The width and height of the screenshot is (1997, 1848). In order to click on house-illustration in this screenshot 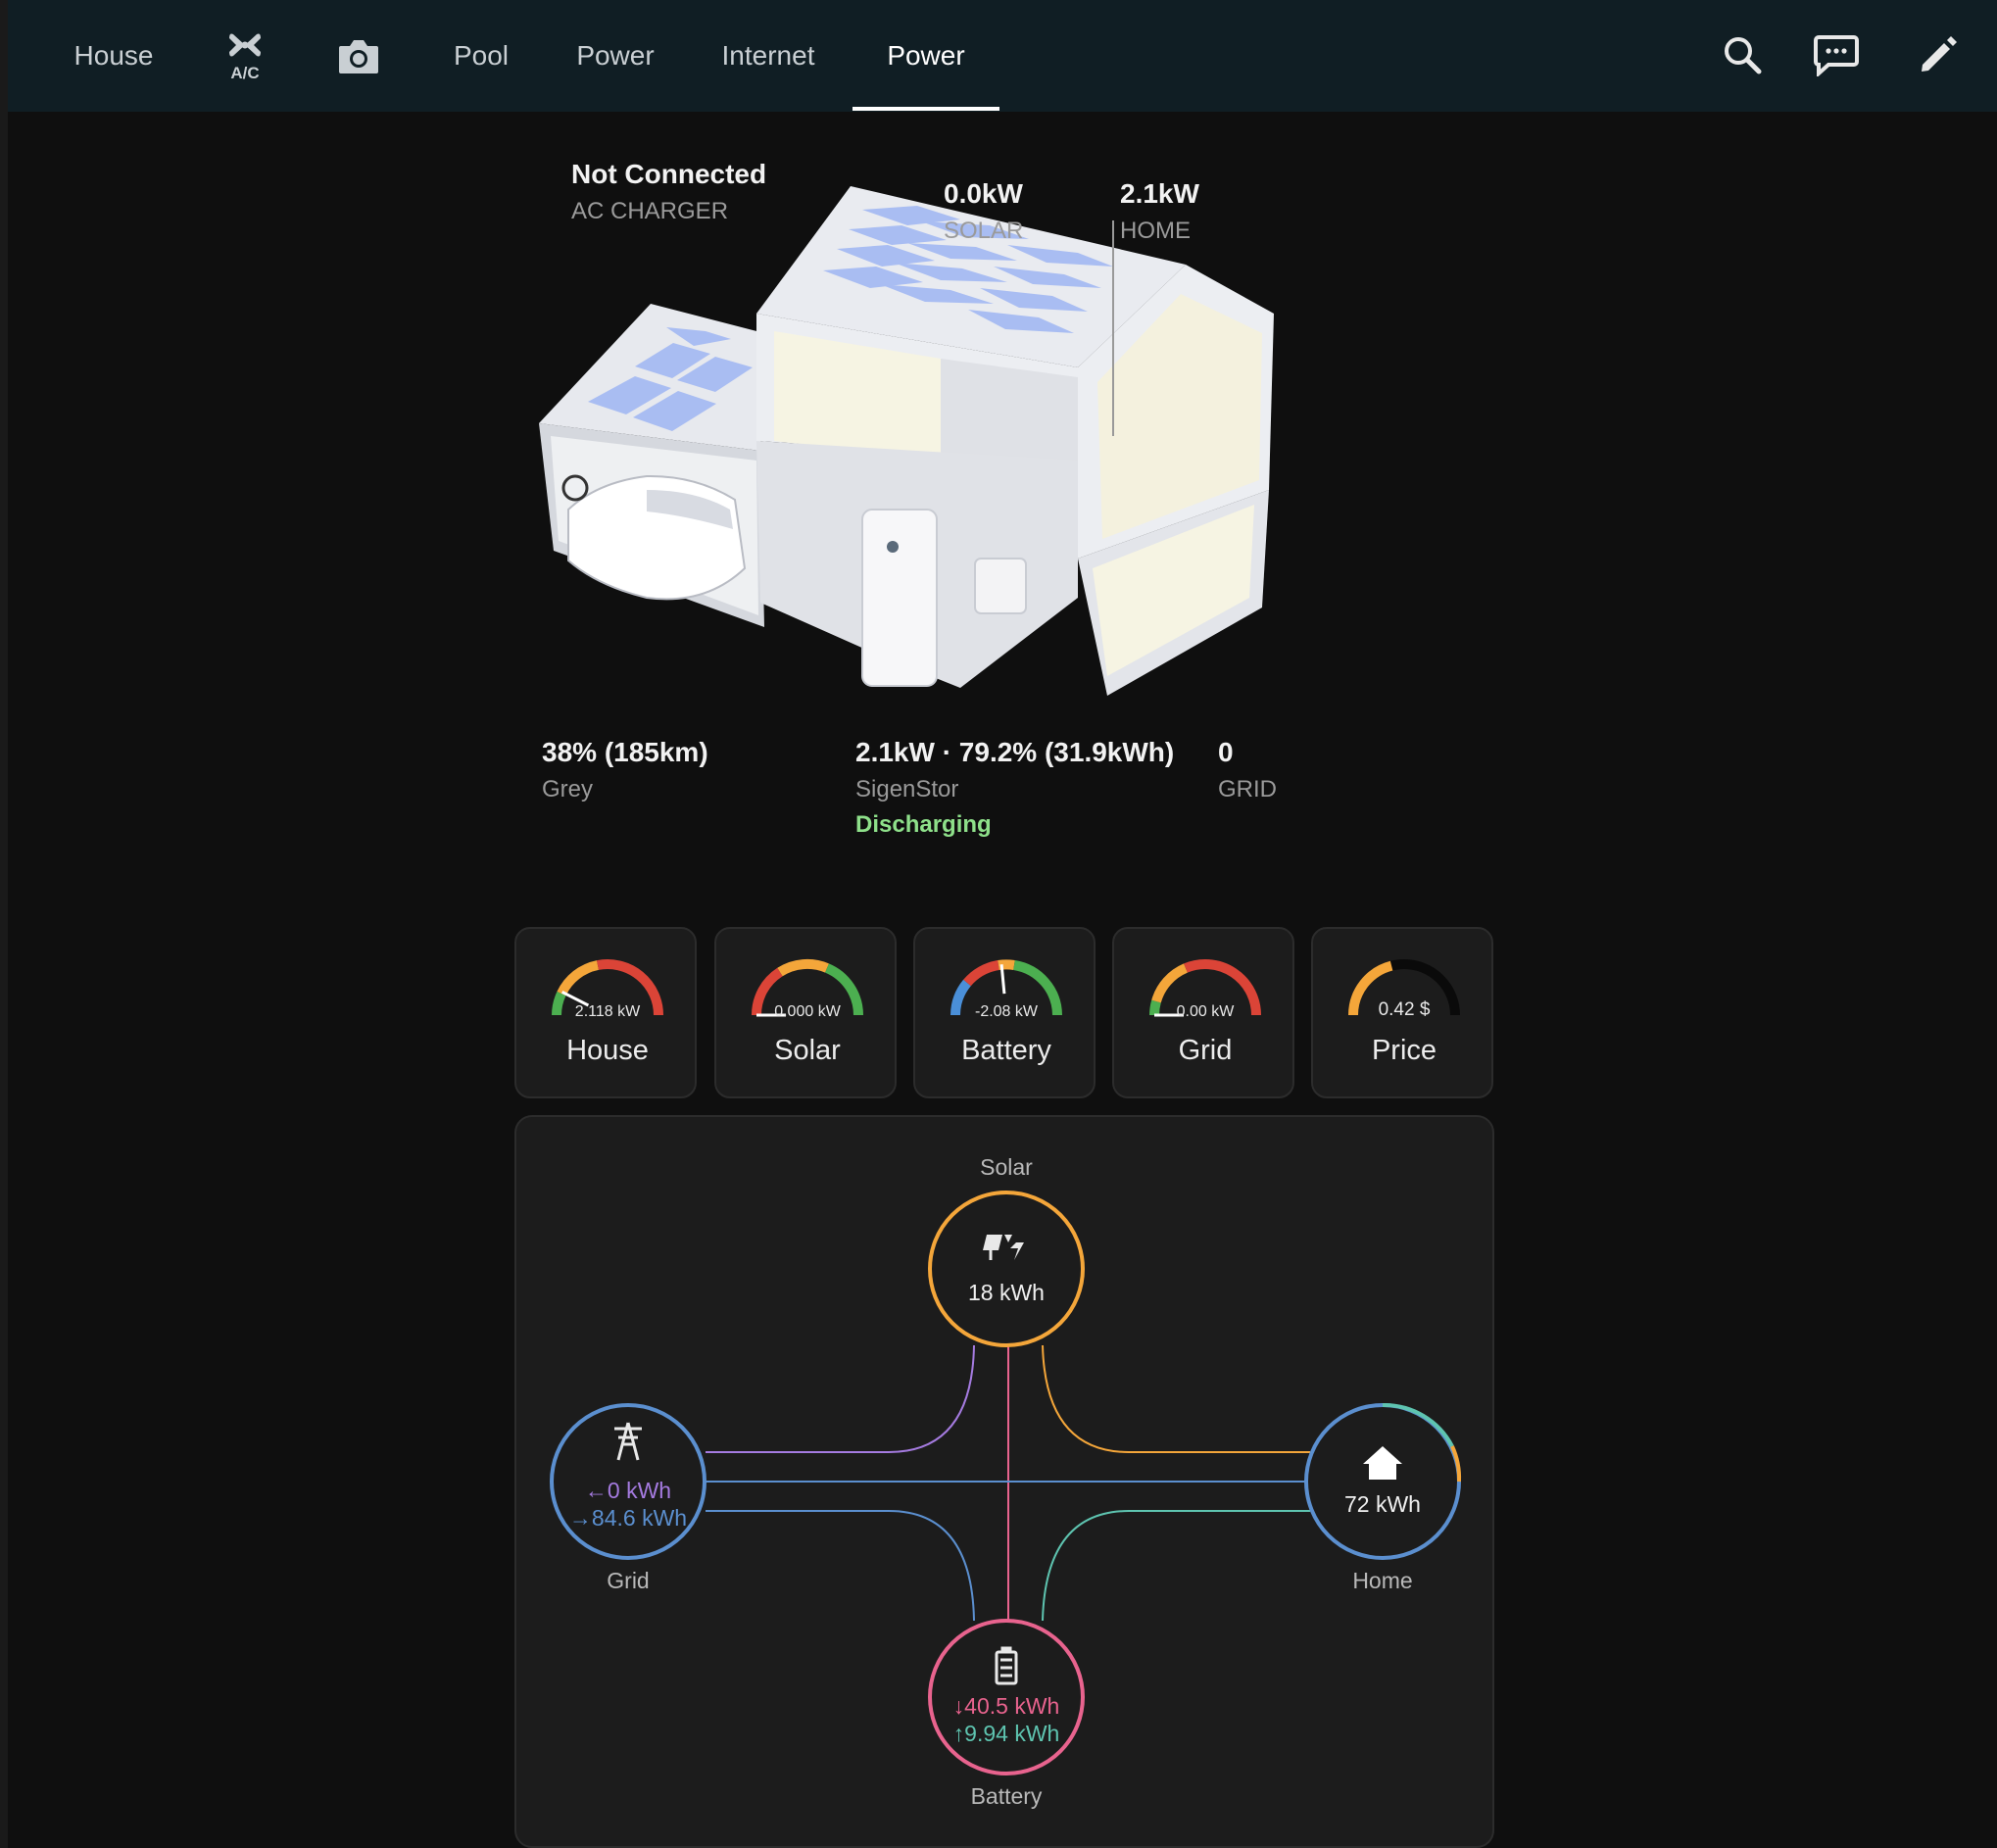, I will do `click(907, 441)`.